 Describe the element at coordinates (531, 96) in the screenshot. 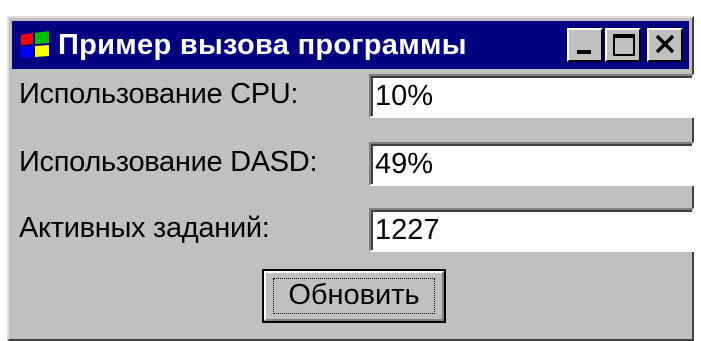

I see `cpu-usage-field: 10%` at that location.